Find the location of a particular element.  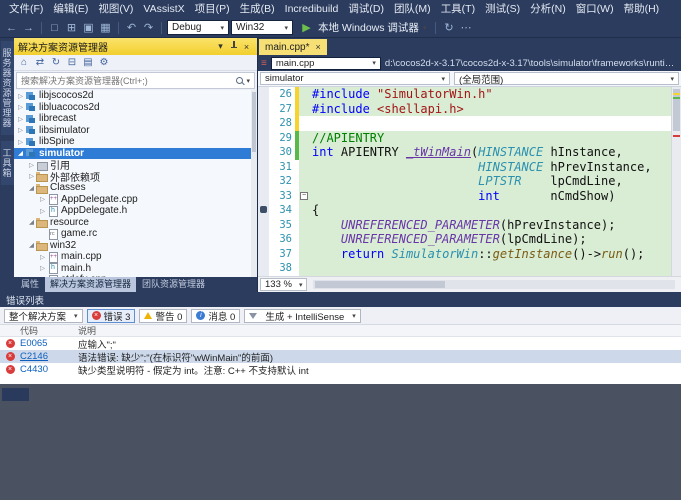

undo-icon: ↶ is located at coordinates (131, 27).